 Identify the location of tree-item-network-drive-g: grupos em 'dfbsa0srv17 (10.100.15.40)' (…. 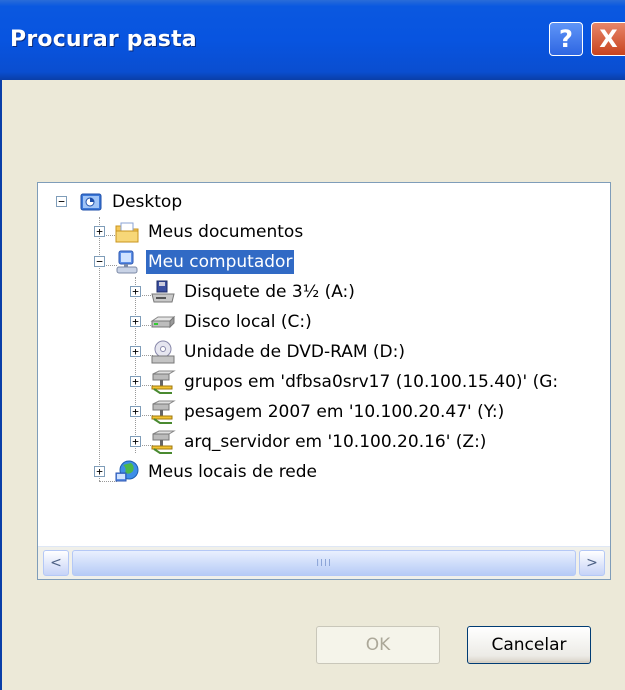
(355, 382).